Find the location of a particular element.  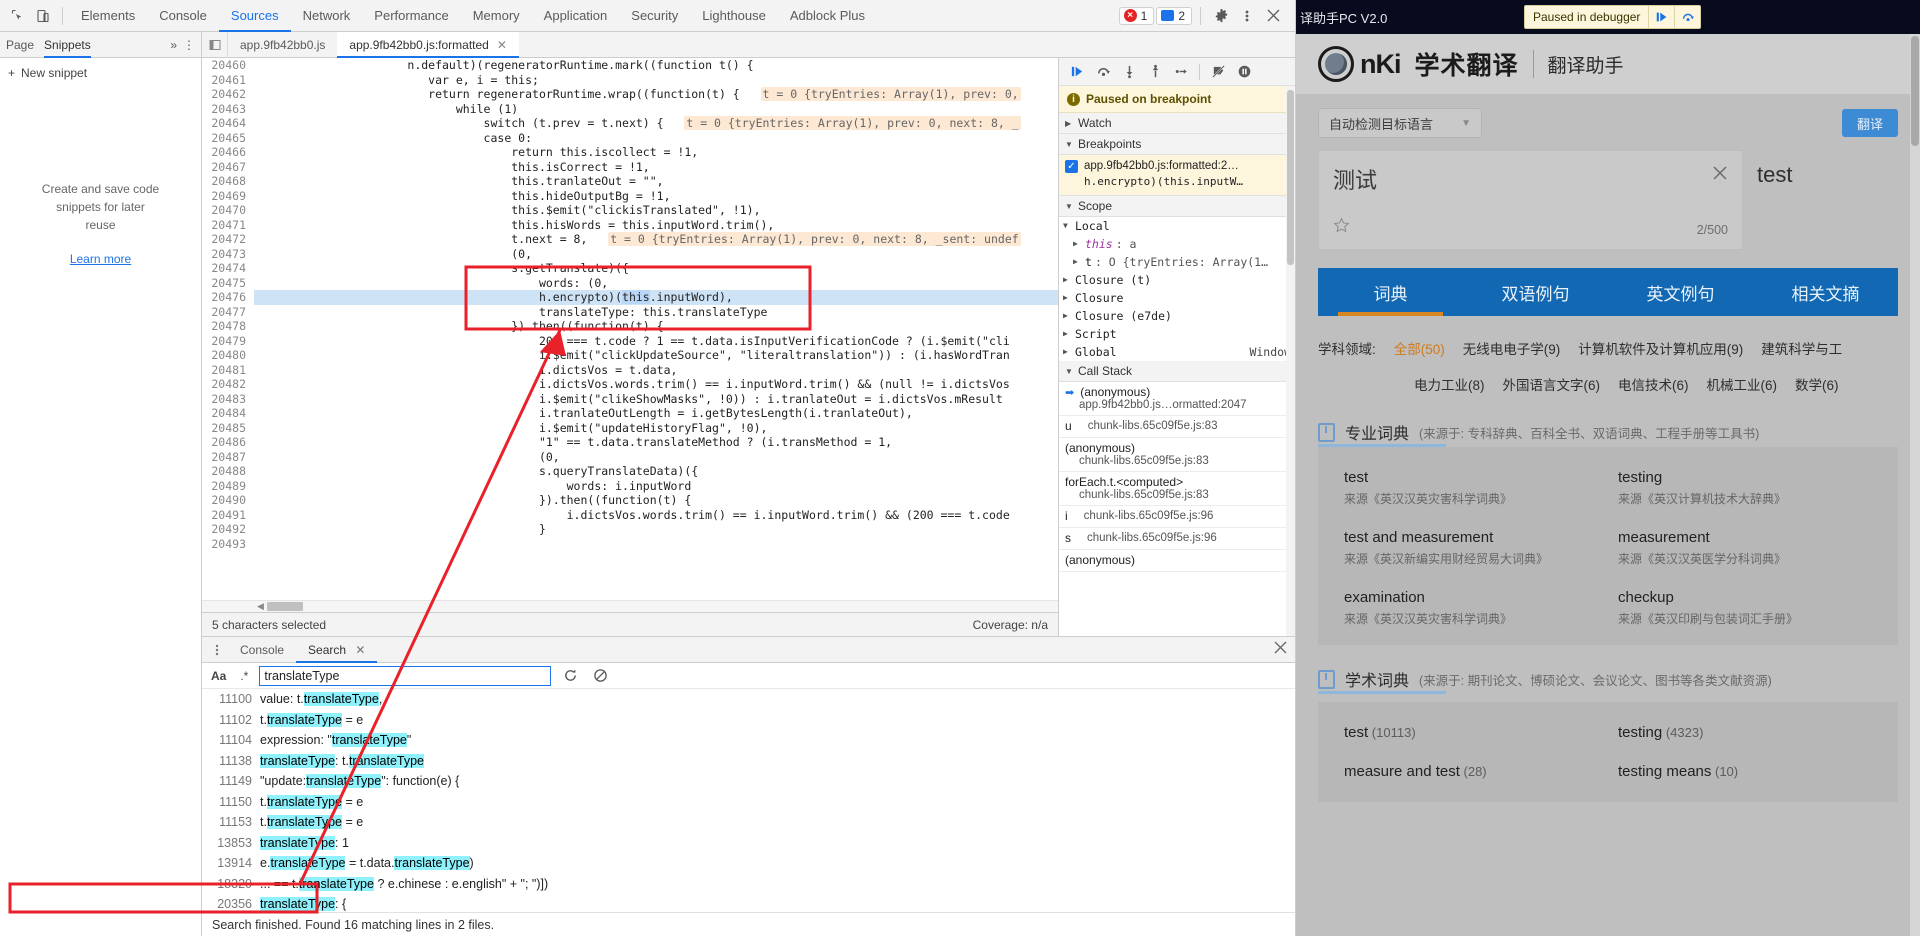

academic-entry: test (10113) is located at coordinates (1471, 732).